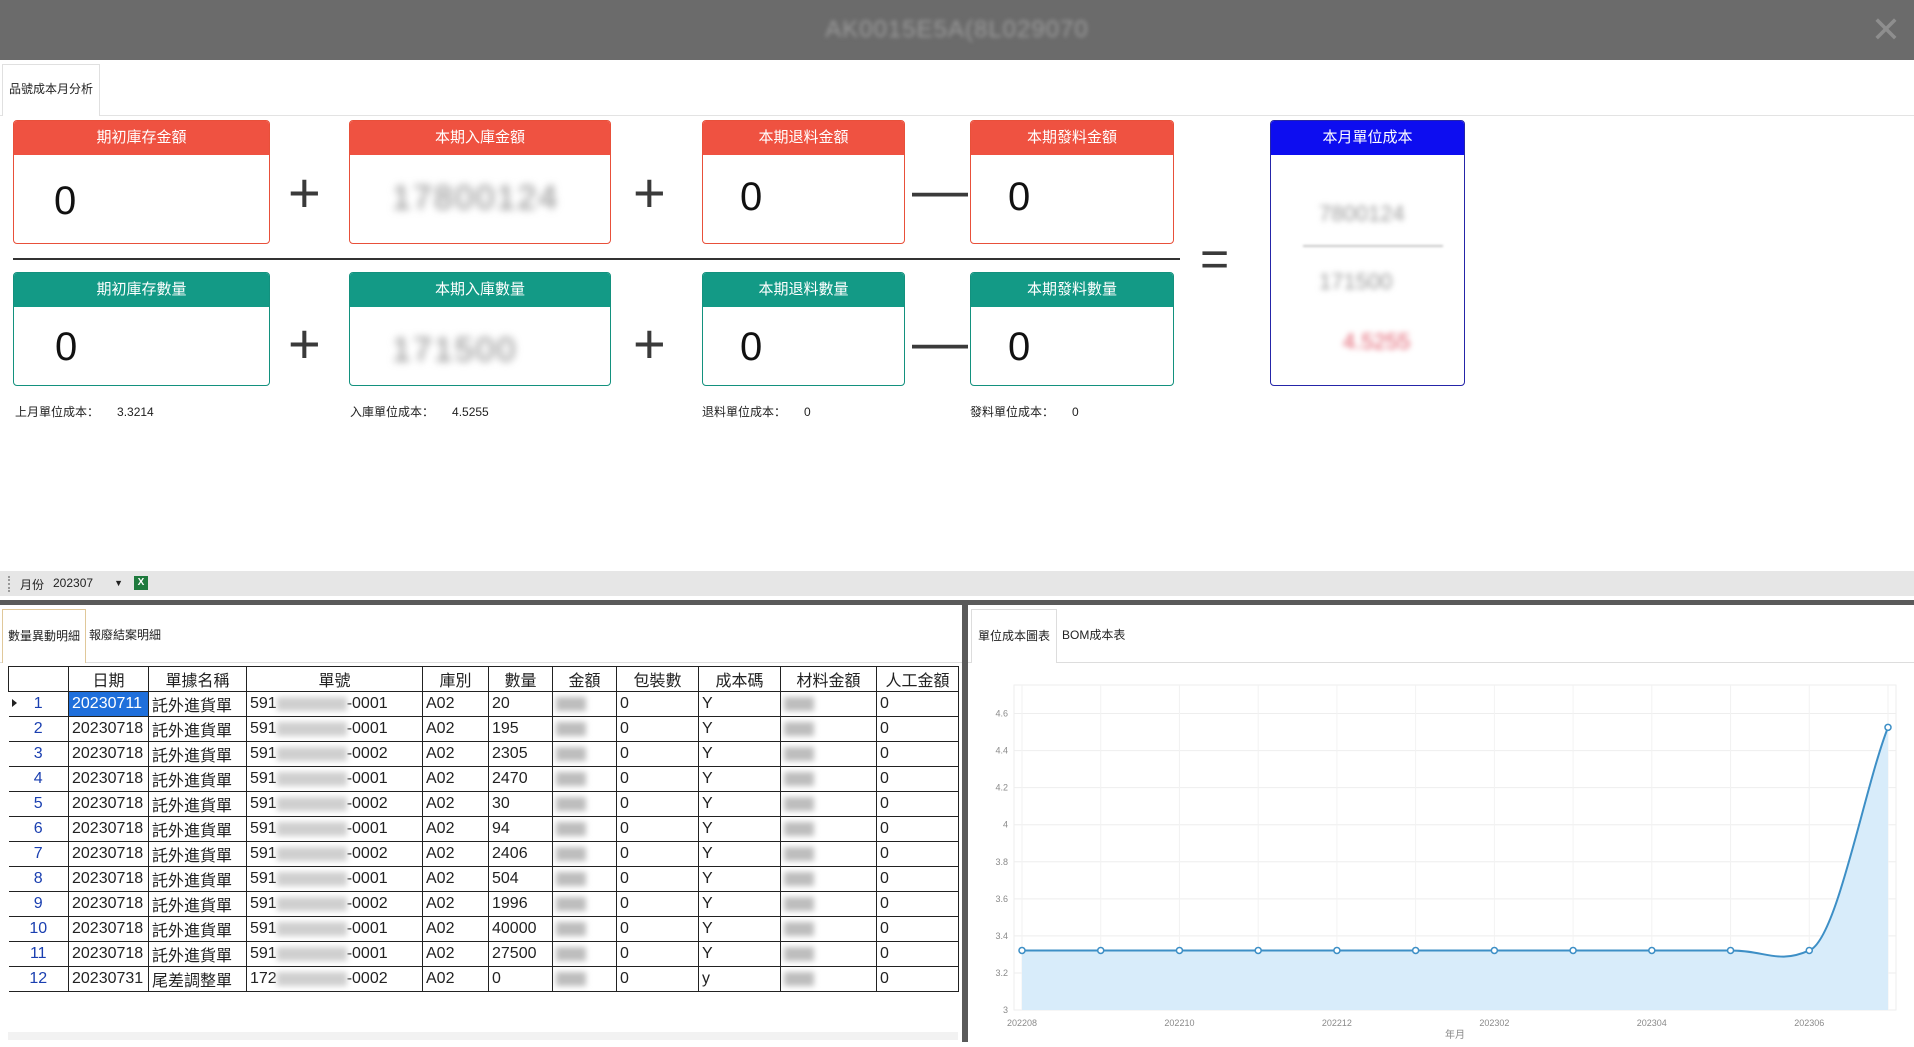 The height and width of the screenshot is (1047, 1914). What do you see at coordinates (38, 804) in the screenshot?
I see `row-number: 5` at bounding box center [38, 804].